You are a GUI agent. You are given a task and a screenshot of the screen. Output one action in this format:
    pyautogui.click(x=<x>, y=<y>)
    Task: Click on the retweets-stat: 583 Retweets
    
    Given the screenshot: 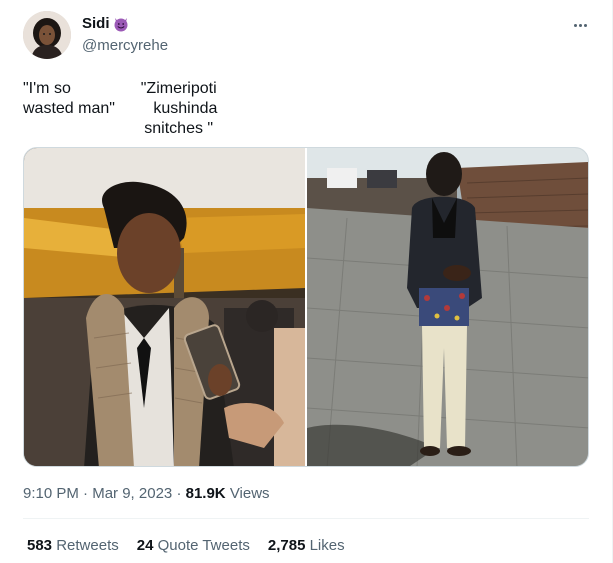 What is the action you would take?
    pyautogui.click(x=73, y=546)
    